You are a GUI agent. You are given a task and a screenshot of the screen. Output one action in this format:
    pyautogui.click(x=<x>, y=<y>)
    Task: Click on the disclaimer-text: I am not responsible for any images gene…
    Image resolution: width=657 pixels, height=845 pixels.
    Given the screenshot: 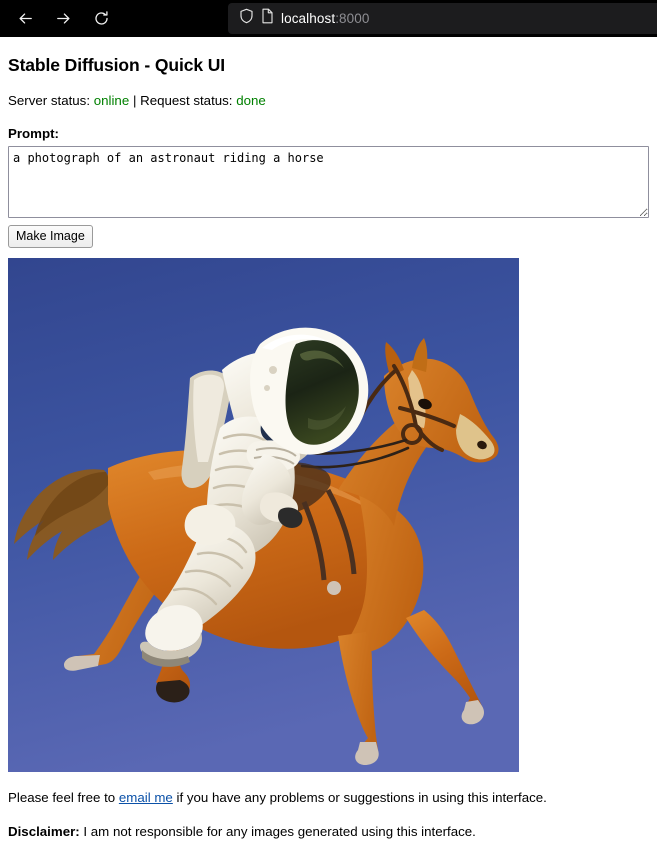 What is the action you would take?
    pyautogui.click(x=277, y=831)
    